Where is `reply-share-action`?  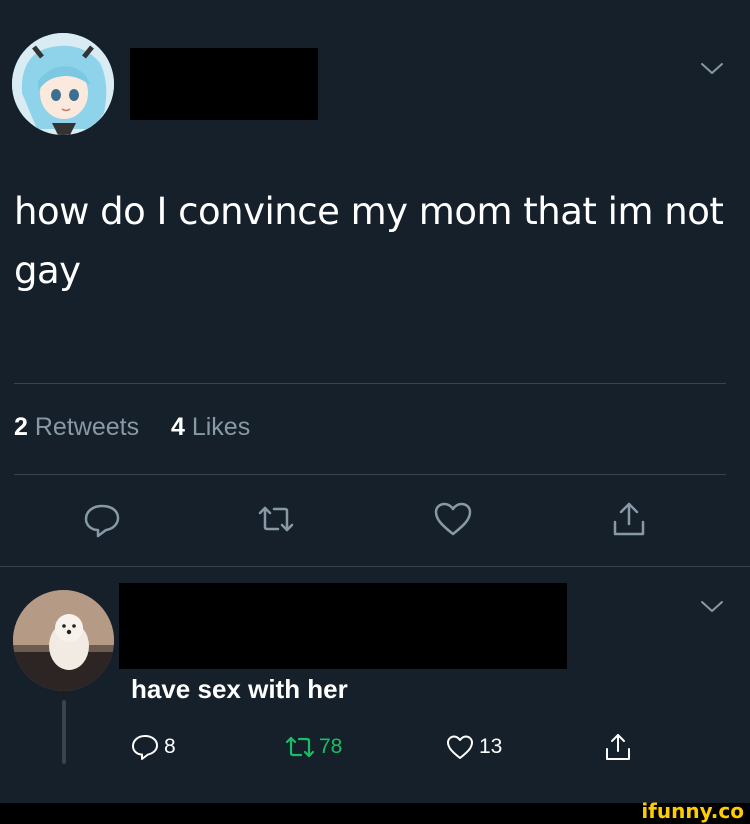
reply-share-action is located at coordinates (619, 747).